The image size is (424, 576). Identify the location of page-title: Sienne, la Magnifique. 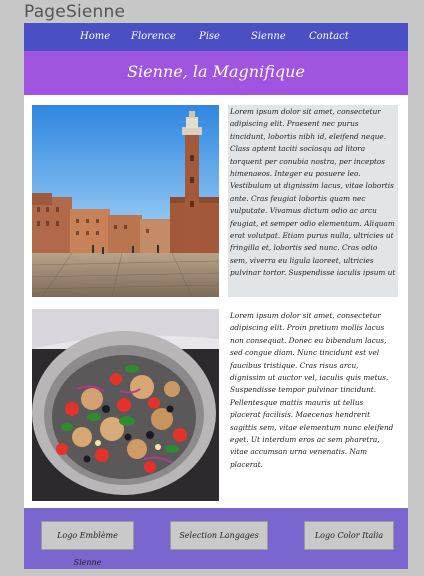
(216, 71).